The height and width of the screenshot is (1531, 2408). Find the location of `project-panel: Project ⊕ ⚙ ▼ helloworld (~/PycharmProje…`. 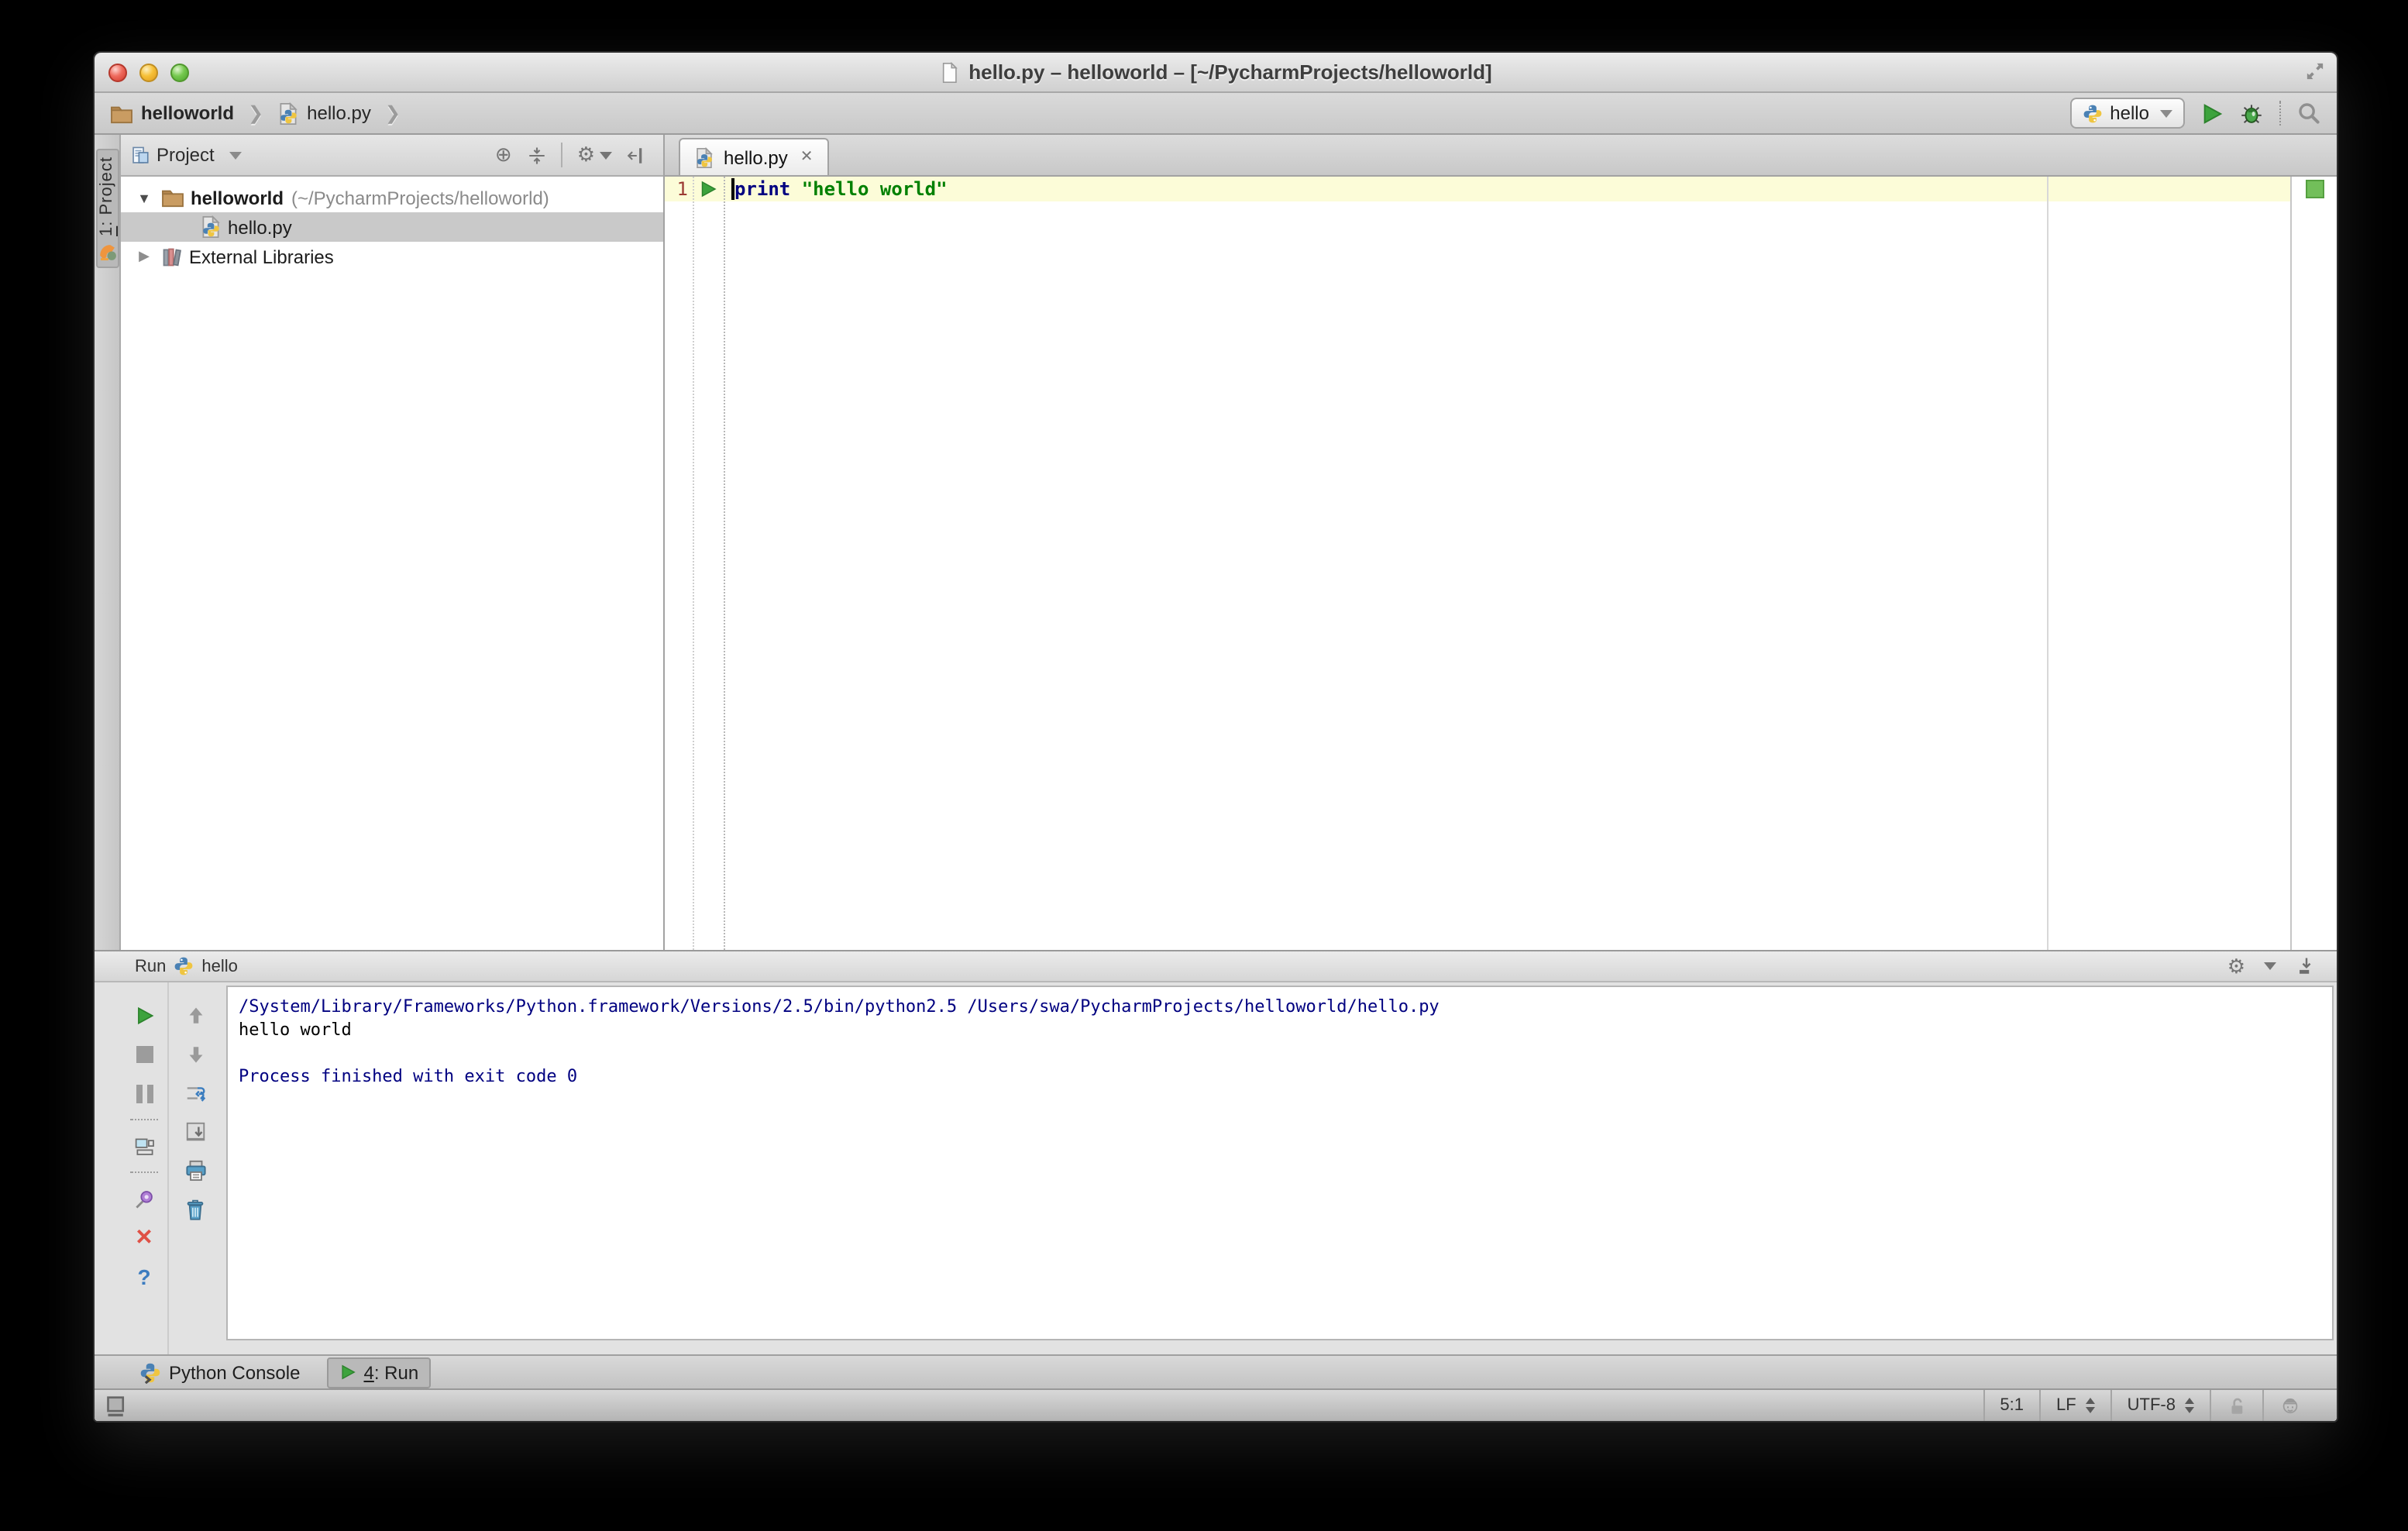

project-panel: Project ⊕ ⚙ ▼ helloworld (~/PycharmProje… is located at coordinates (393, 542).